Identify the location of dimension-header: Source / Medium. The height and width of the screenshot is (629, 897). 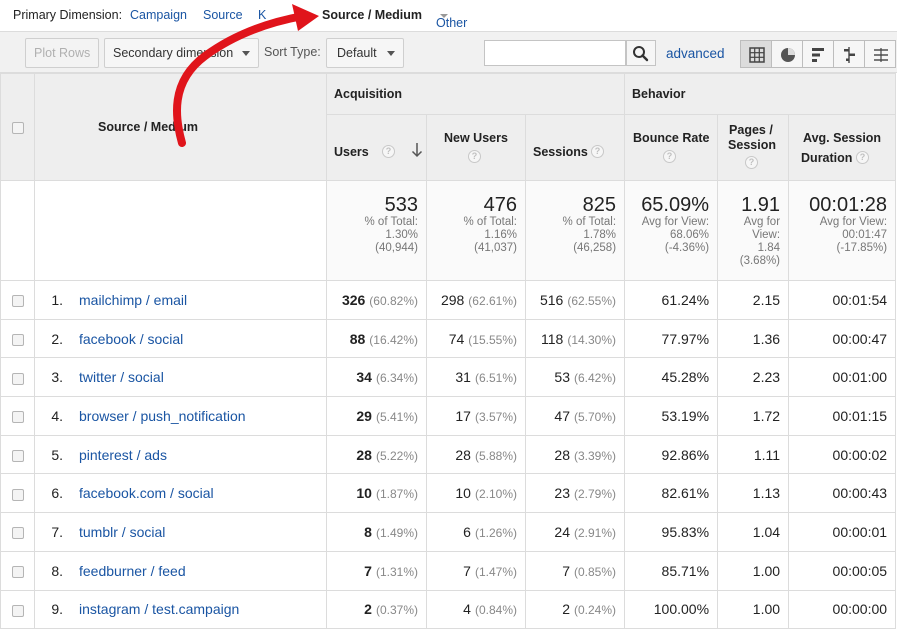
(180, 127).